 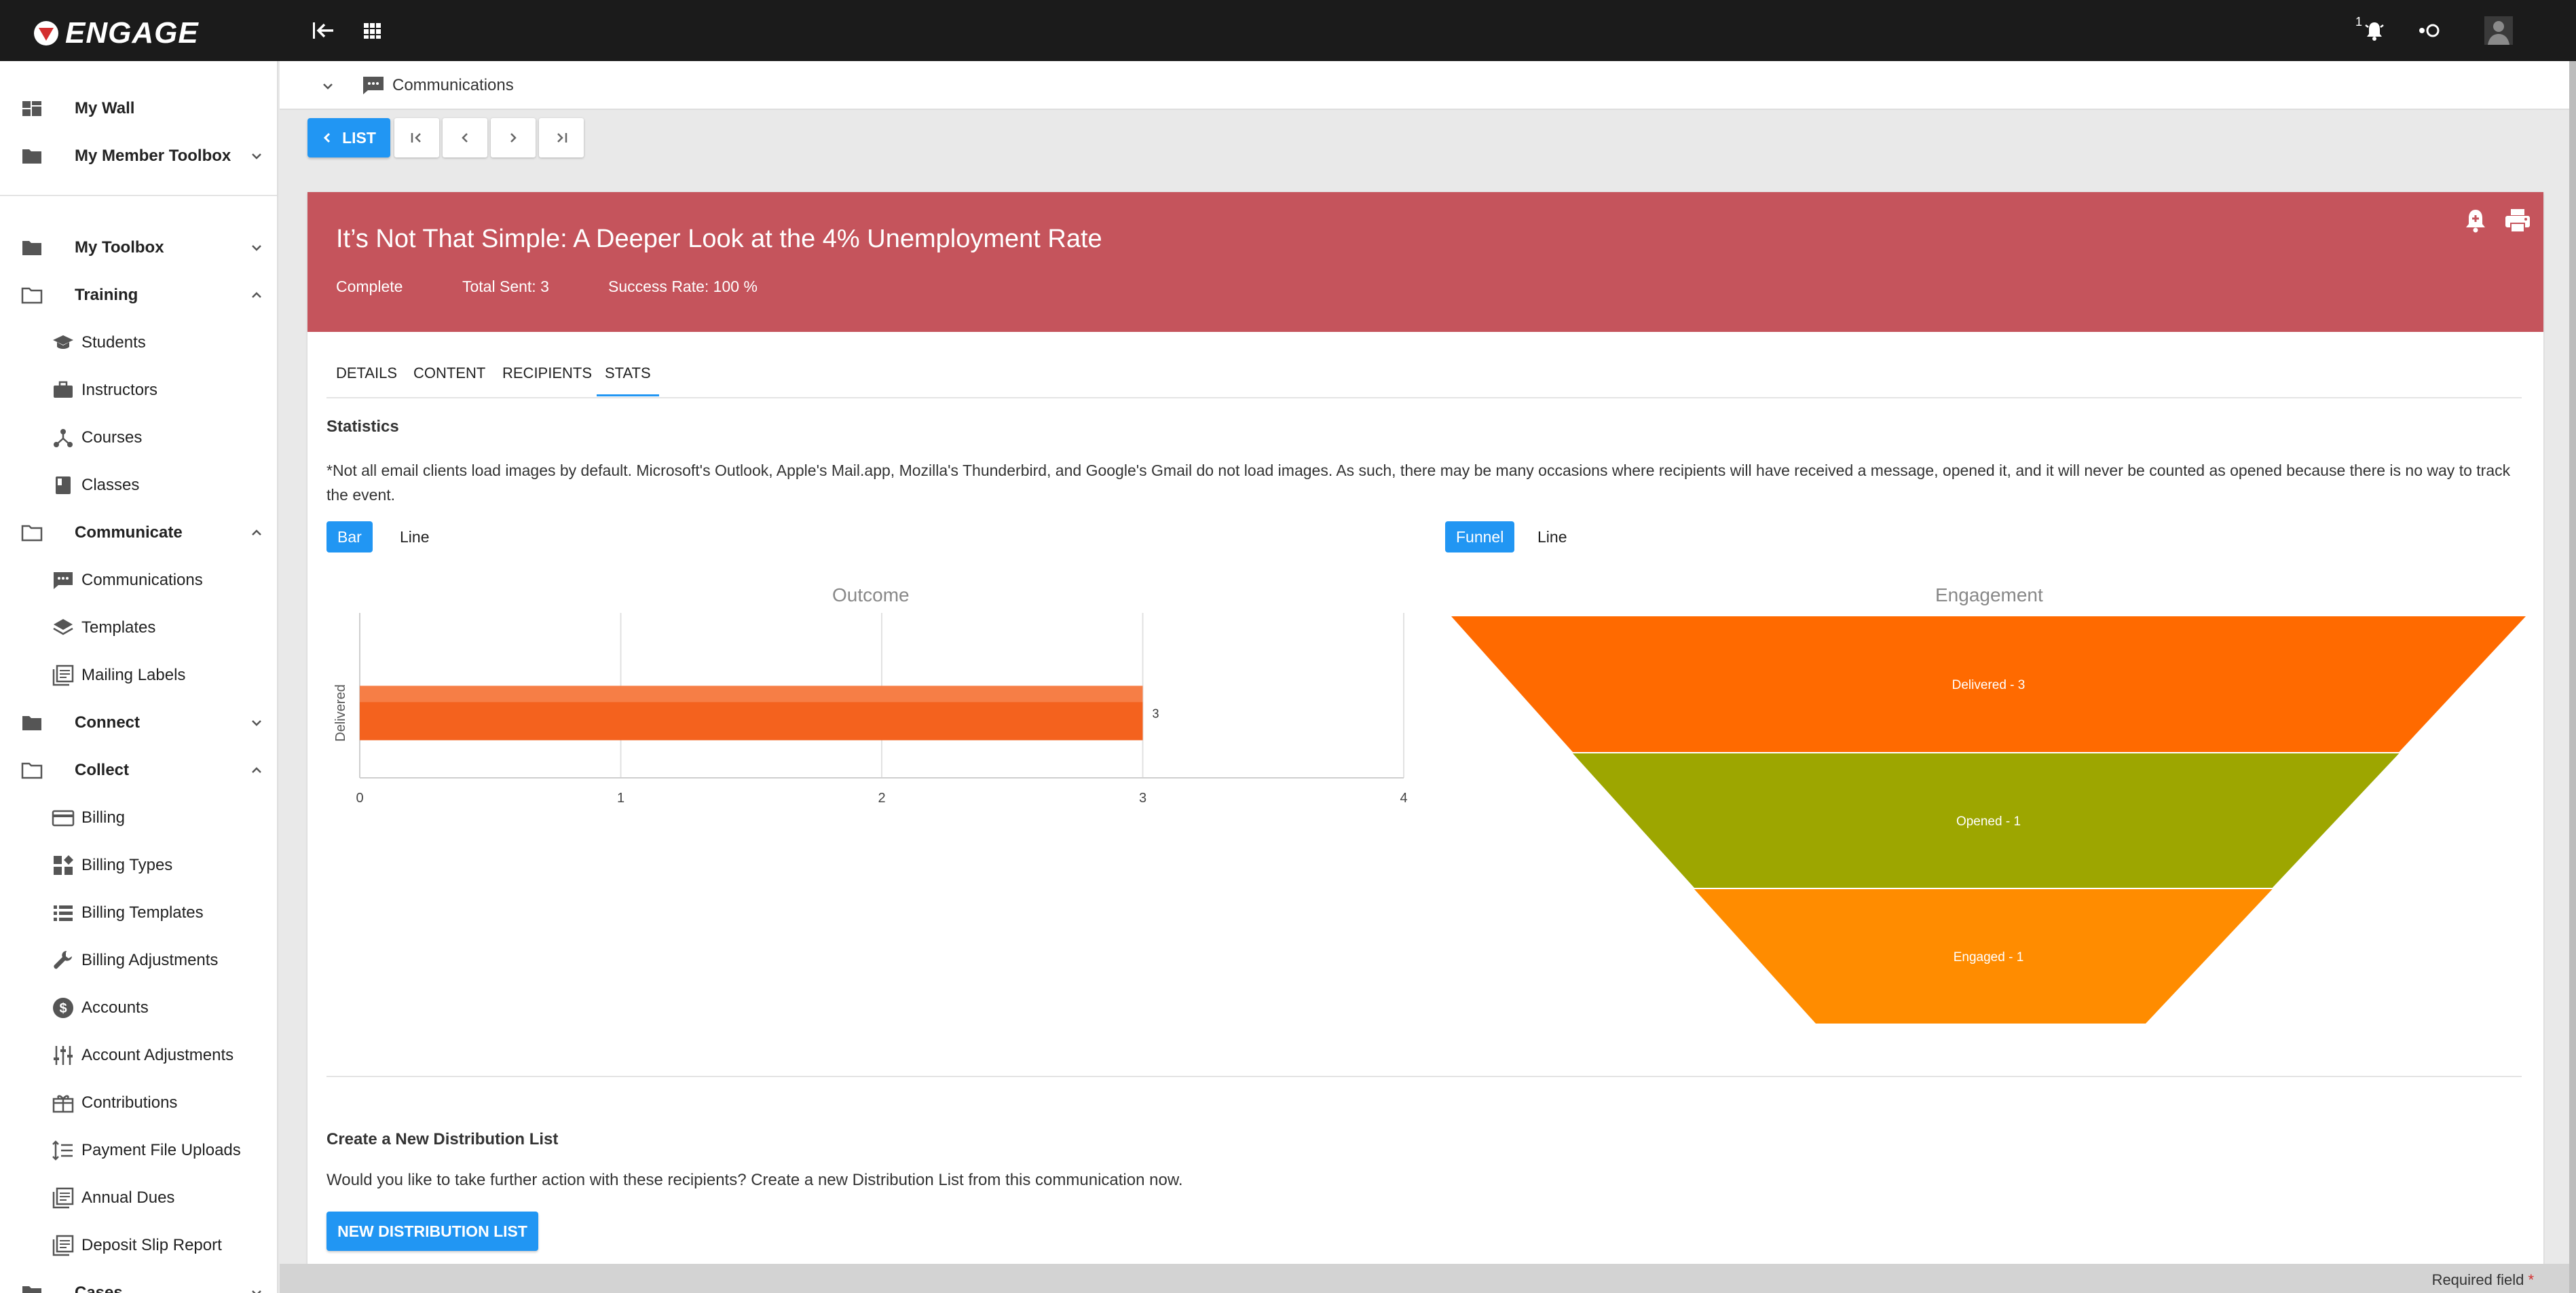 I want to click on statistics-heading: Statistics, so click(x=362, y=426).